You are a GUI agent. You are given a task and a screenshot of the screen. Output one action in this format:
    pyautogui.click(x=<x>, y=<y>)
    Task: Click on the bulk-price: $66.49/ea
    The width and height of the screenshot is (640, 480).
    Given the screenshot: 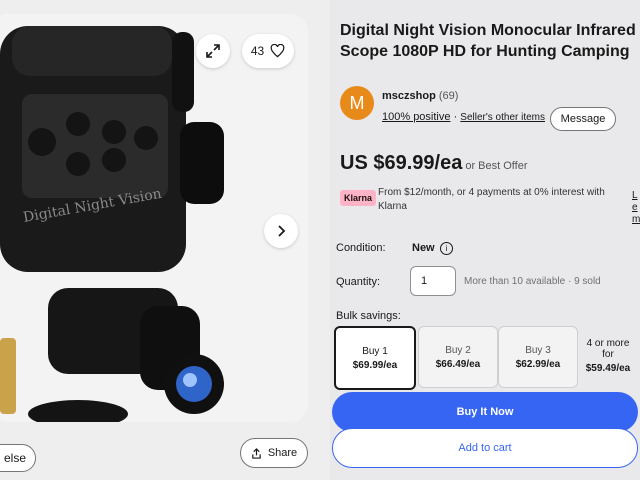 What is the action you would take?
    pyautogui.click(x=458, y=364)
    